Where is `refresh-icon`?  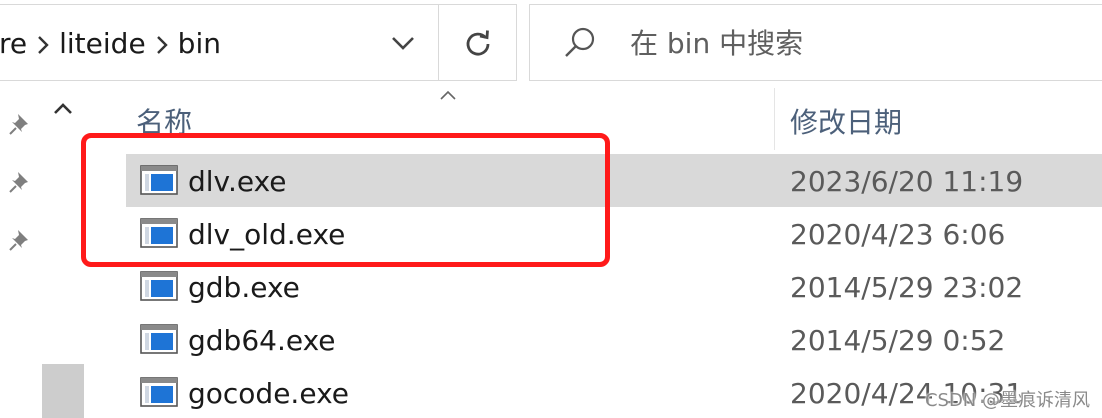 refresh-icon is located at coordinates (477, 42).